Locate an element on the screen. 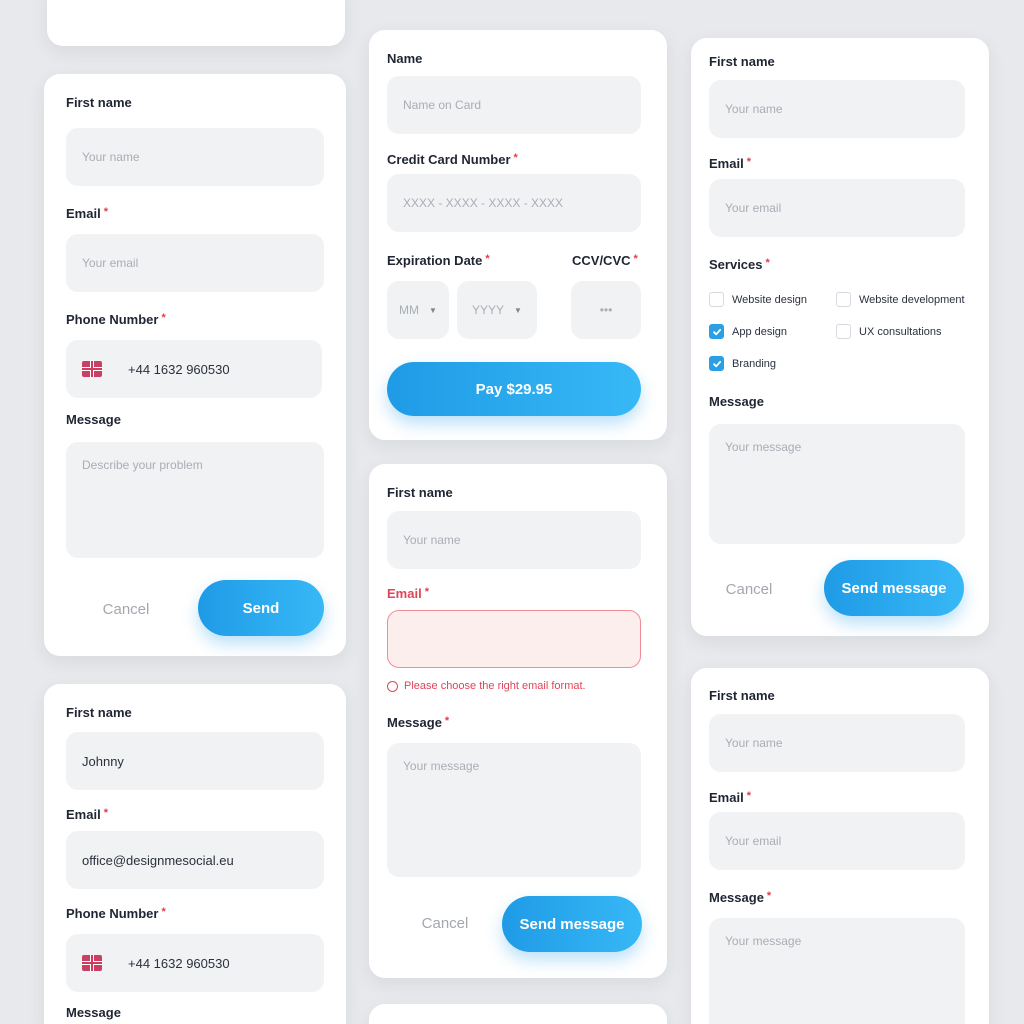 This screenshot has height=1024, width=1024. card-name-input: Name on Card is located at coordinates (514, 105).